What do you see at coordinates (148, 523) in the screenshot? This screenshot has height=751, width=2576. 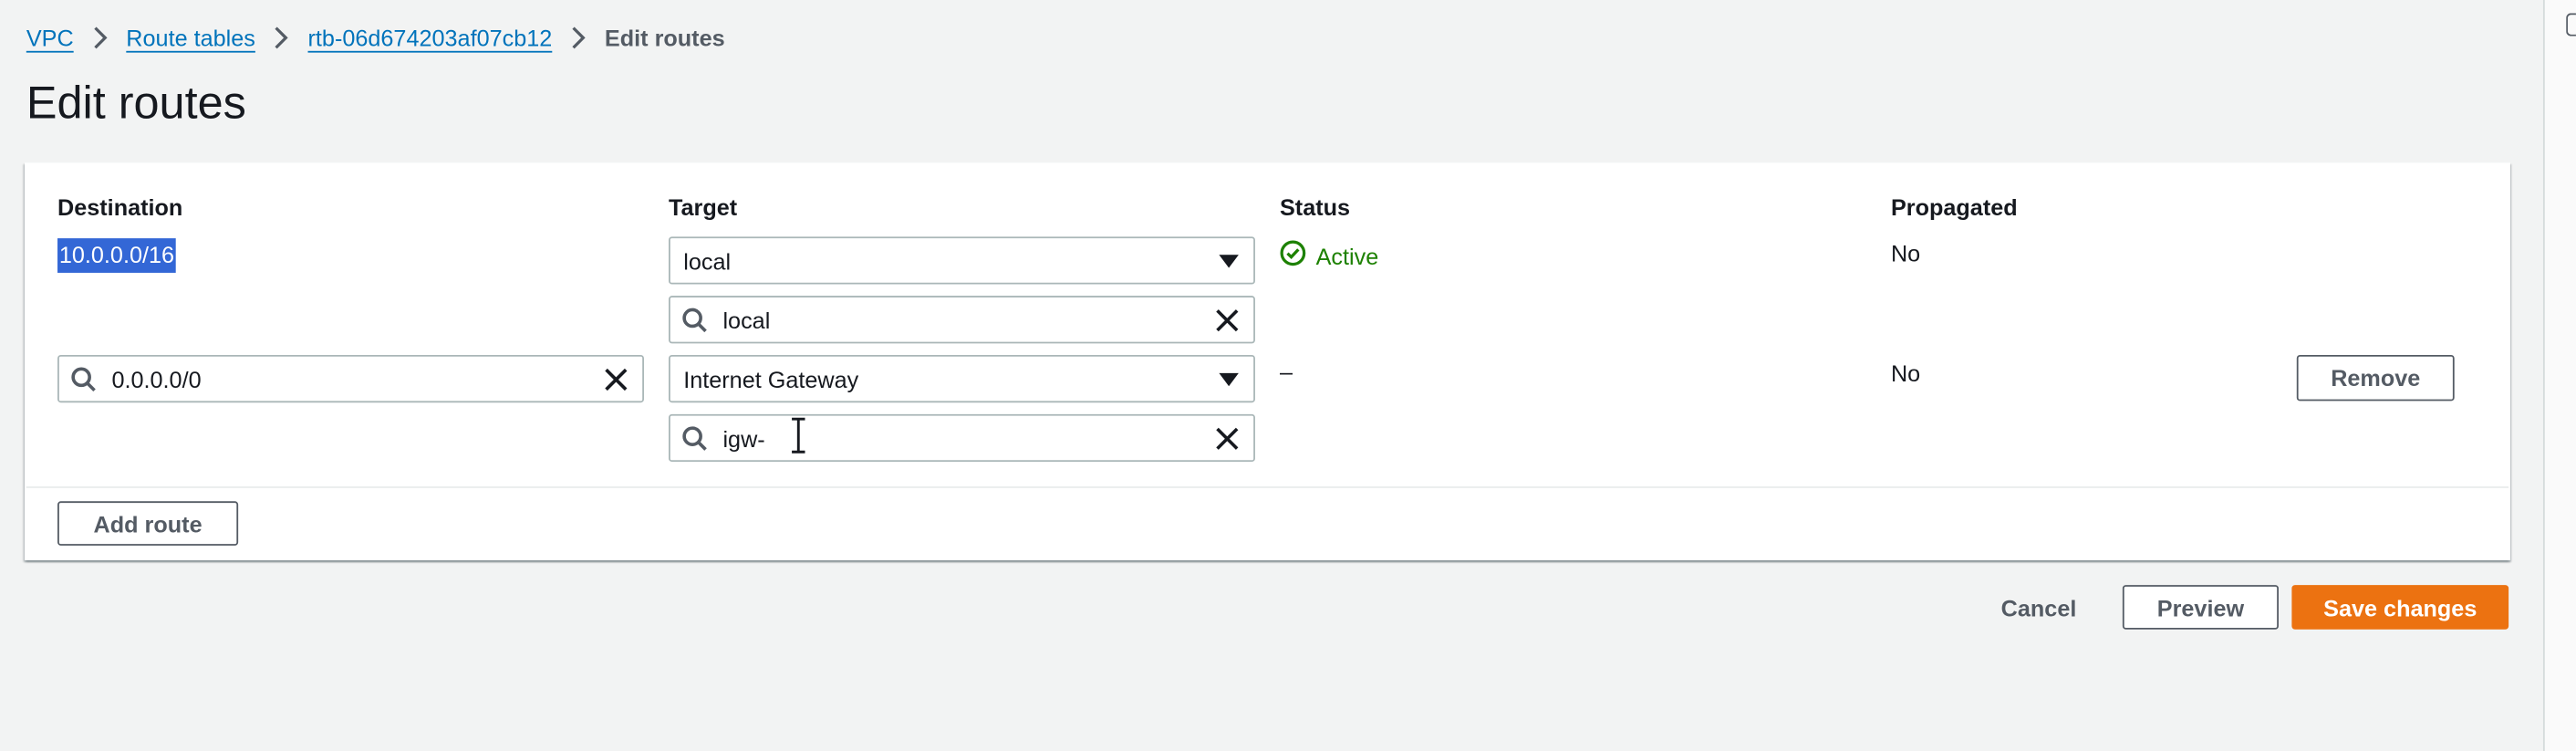 I see `add-route-button: Add route` at bounding box center [148, 523].